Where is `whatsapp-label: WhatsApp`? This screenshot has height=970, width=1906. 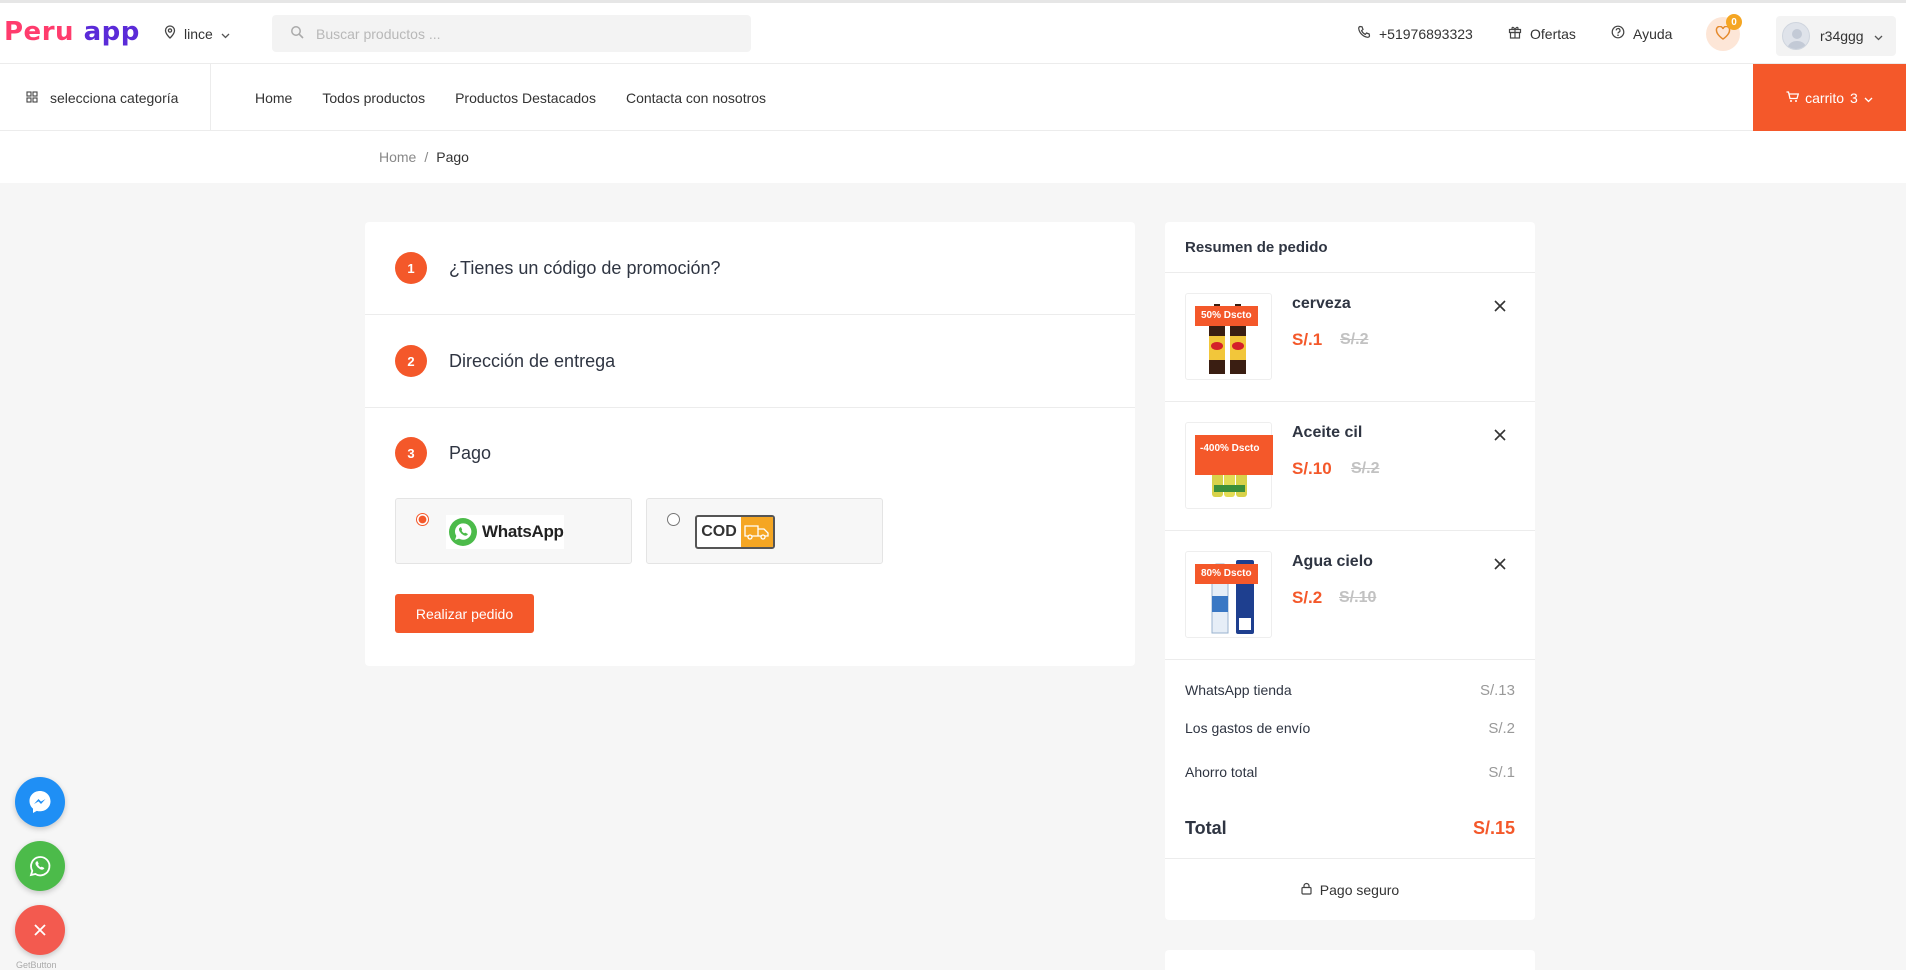 whatsapp-label: WhatsApp is located at coordinates (523, 531).